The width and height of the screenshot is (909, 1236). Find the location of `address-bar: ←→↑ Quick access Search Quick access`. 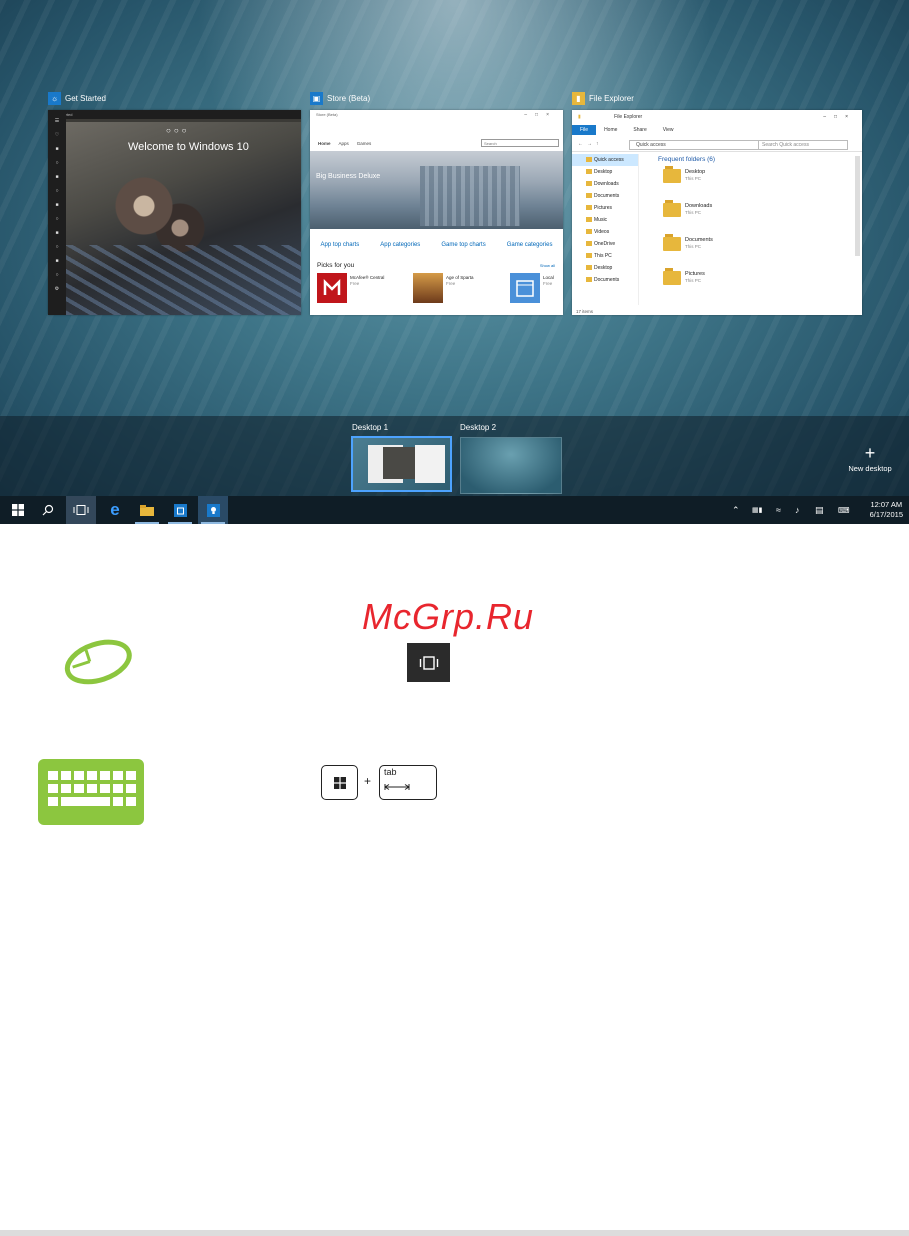

address-bar: ←→↑ Quick access Search Quick access is located at coordinates (717, 145).